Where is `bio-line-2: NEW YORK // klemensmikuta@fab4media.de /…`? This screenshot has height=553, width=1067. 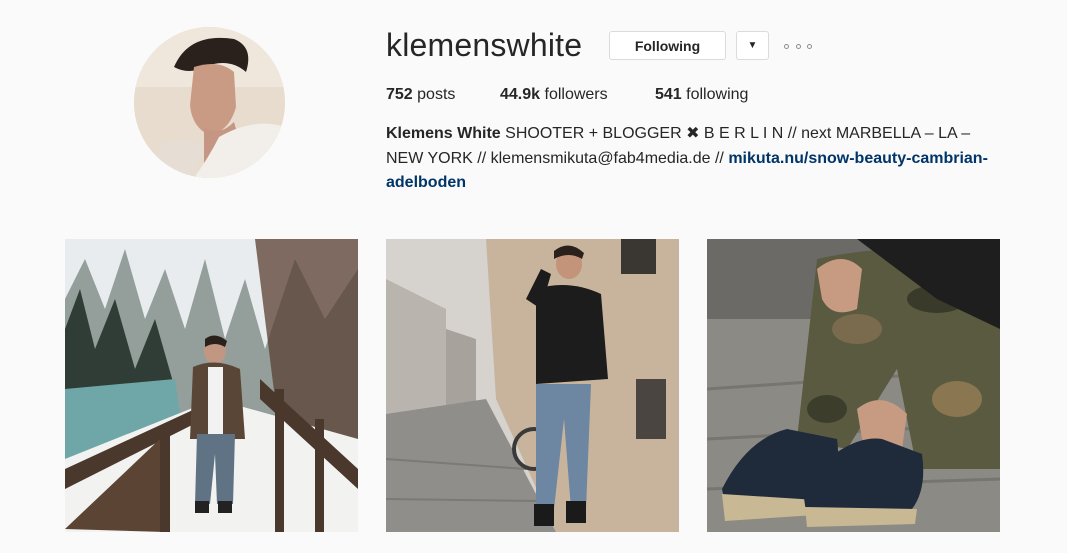 bio-line-2: NEW YORK // klemensmikuta@fab4media.de /… is located at coordinates (696, 159).